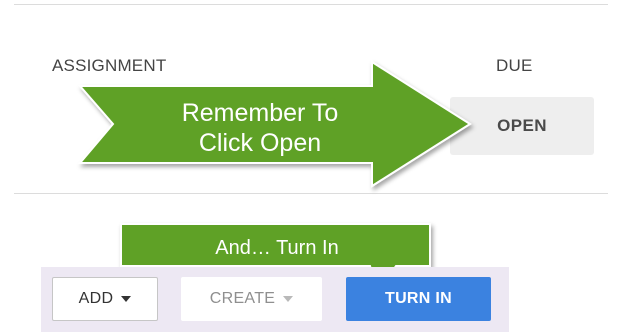 This screenshot has height=332, width=621. What do you see at coordinates (277, 248) in the screenshot?
I see `small-arrow-text: And… Turn In` at bounding box center [277, 248].